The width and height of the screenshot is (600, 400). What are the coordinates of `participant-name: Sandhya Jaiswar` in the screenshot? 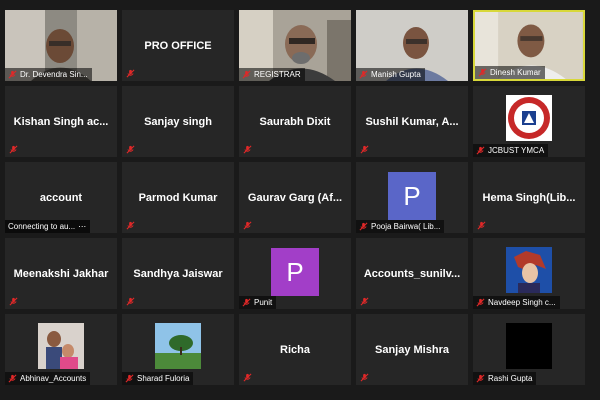 It's located at (178, 273).